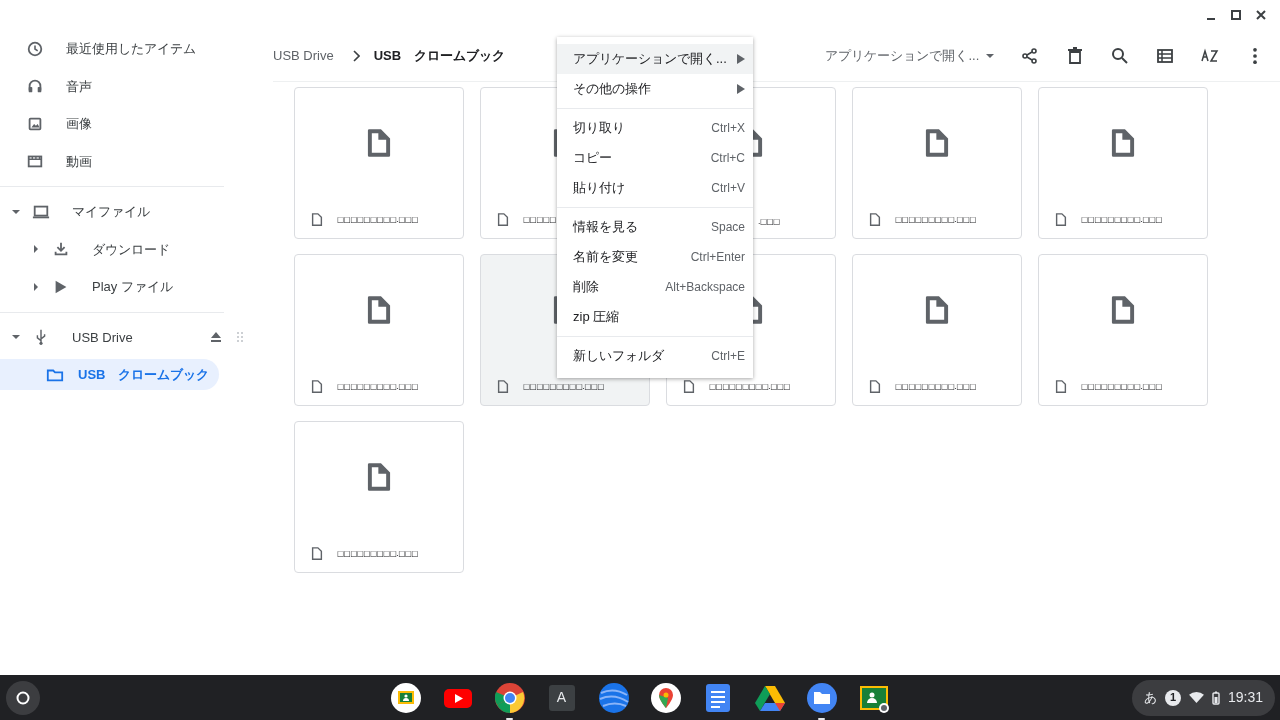  What do you see at coordinates (1245, 697) in the screenshot?
I see `clock-time: 19:31` at bounding box center [1245, 697].